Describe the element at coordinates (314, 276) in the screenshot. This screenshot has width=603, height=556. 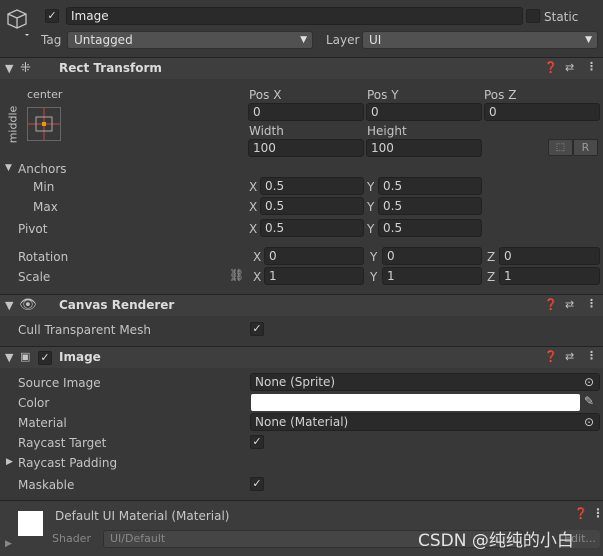
I see `scale-x-input: 1` at that location.